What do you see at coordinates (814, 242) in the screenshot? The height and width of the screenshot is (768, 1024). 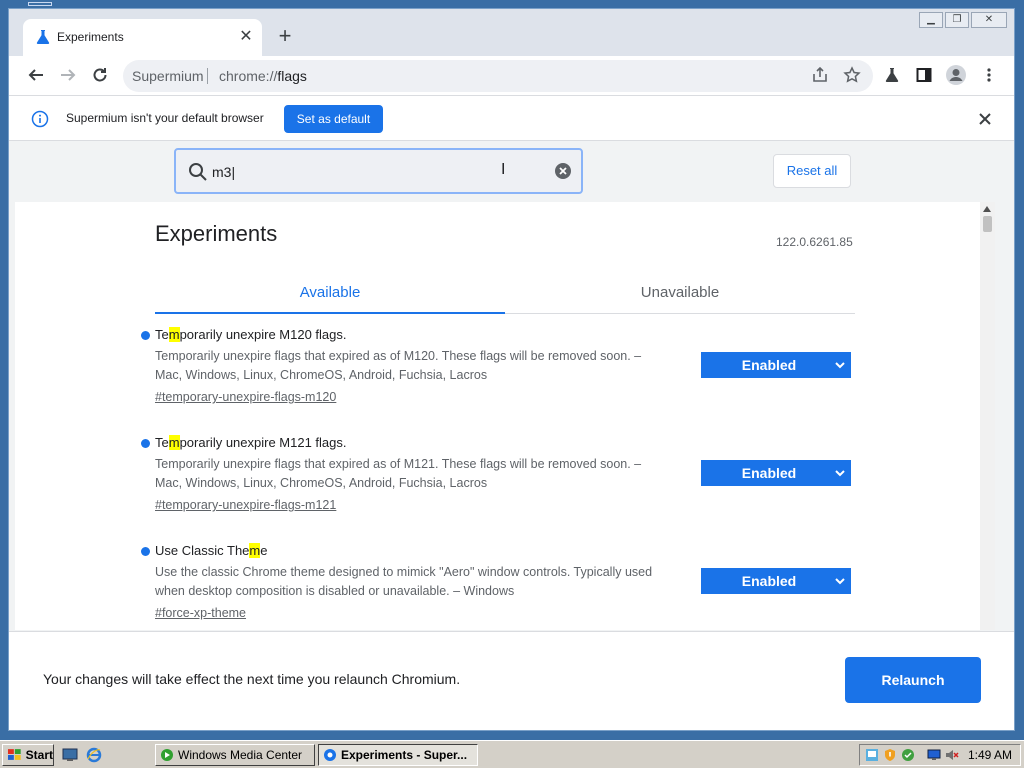 I see `version-label: 122.0.6261.85` at bounding box center [814, 242].